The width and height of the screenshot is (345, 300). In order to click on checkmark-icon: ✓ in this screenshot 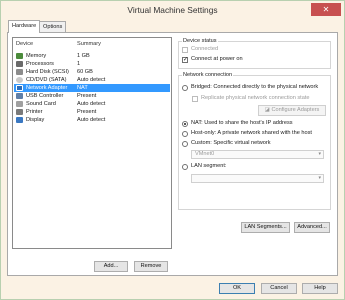, I will do `click(186, 60)`.